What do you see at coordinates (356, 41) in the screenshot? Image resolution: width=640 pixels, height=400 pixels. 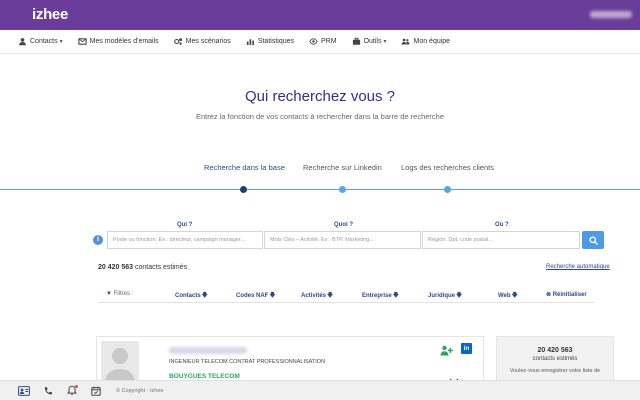 I see `briefcase-icon` at bounding box center [356, 41].